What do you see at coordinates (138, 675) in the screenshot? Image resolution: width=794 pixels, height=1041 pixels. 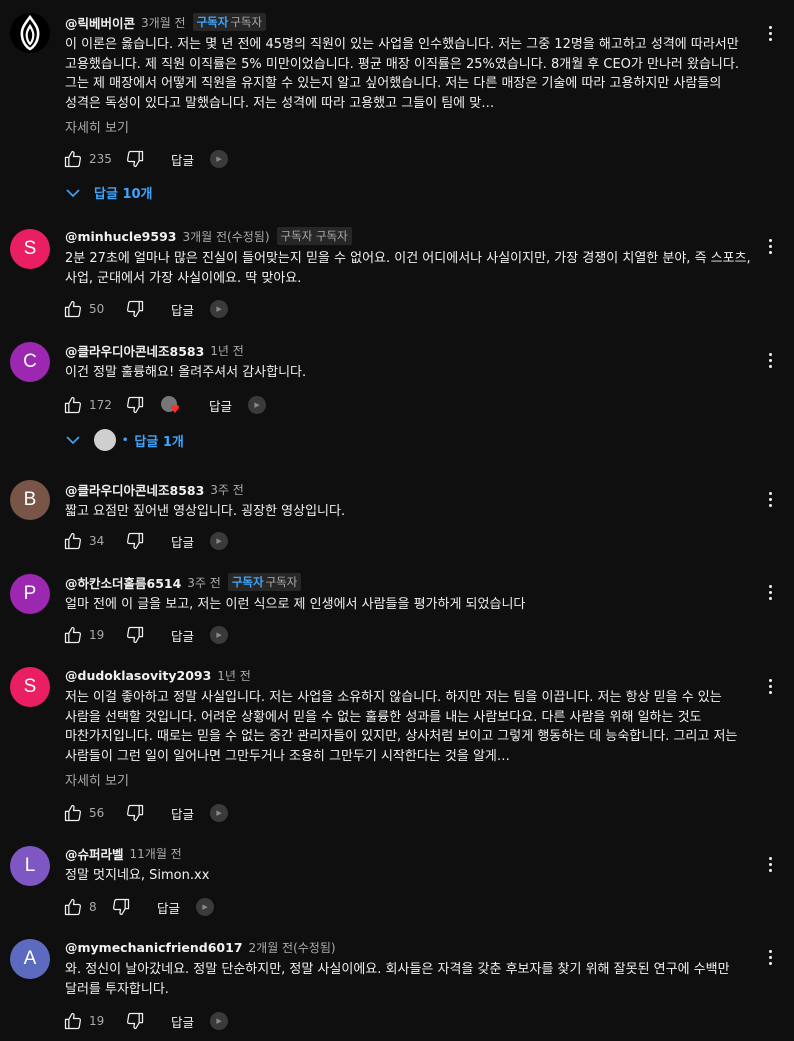 I see `author-name: @dudoklasovity2093` at bounding box center [138, 675].